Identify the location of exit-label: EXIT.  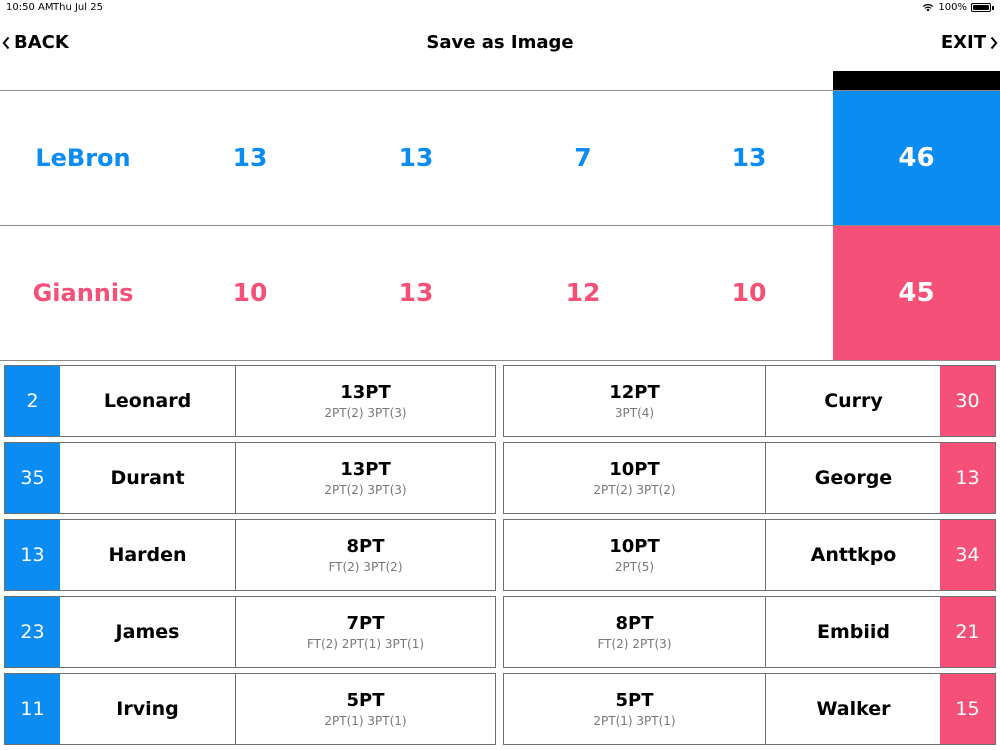
(963, 42).